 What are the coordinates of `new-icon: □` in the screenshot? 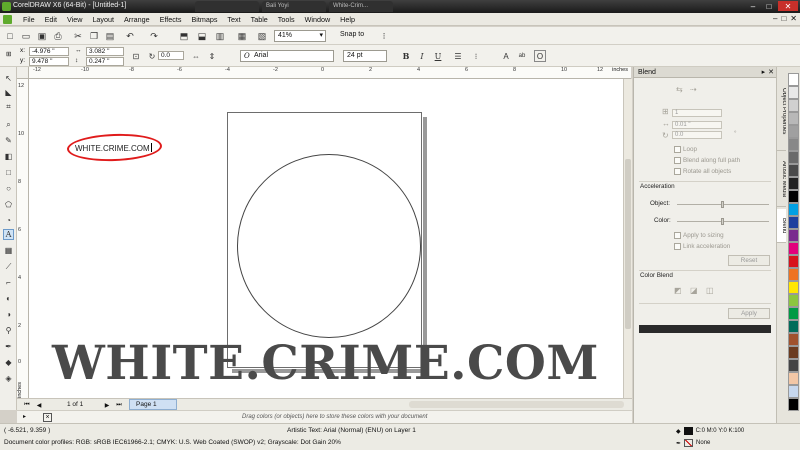 It's located at (10, 36).